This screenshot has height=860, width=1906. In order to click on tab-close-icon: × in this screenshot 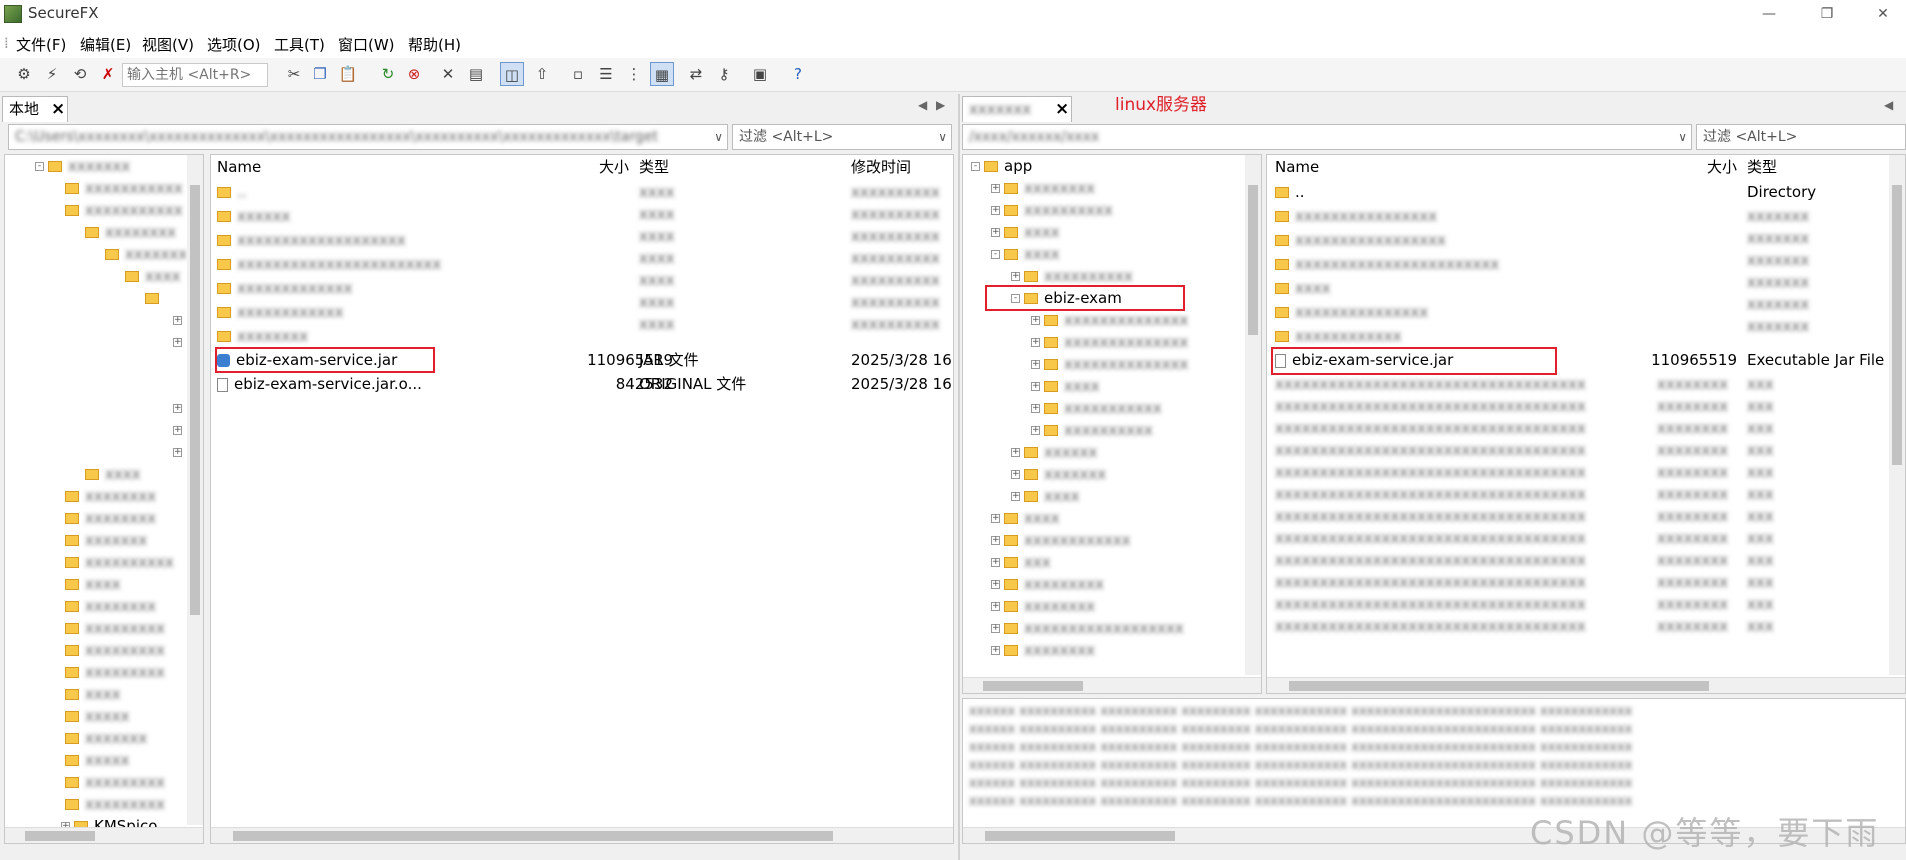, I will do `click(58, 109)`.